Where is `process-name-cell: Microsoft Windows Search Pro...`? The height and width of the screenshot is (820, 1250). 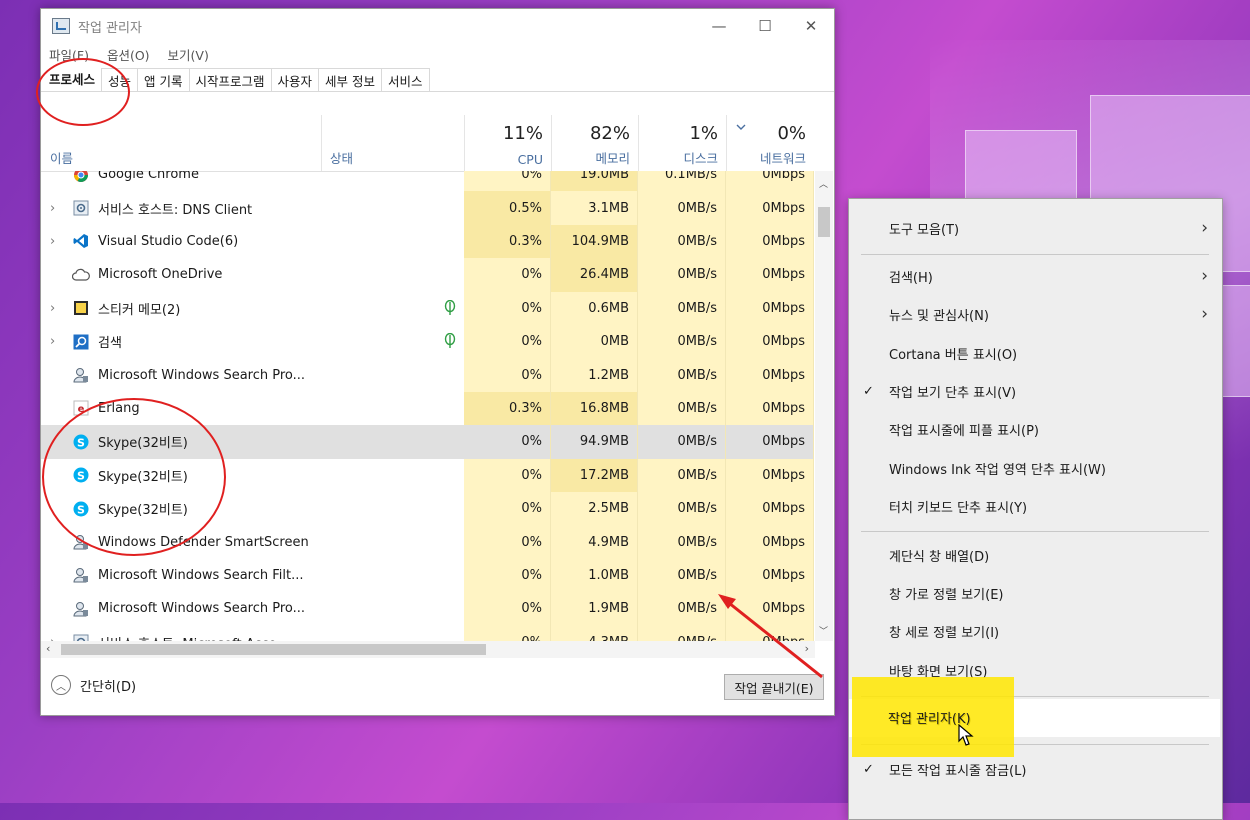
process-name-cell: Microsoft Windows Search Pro... is located at coordinates (252, 374).